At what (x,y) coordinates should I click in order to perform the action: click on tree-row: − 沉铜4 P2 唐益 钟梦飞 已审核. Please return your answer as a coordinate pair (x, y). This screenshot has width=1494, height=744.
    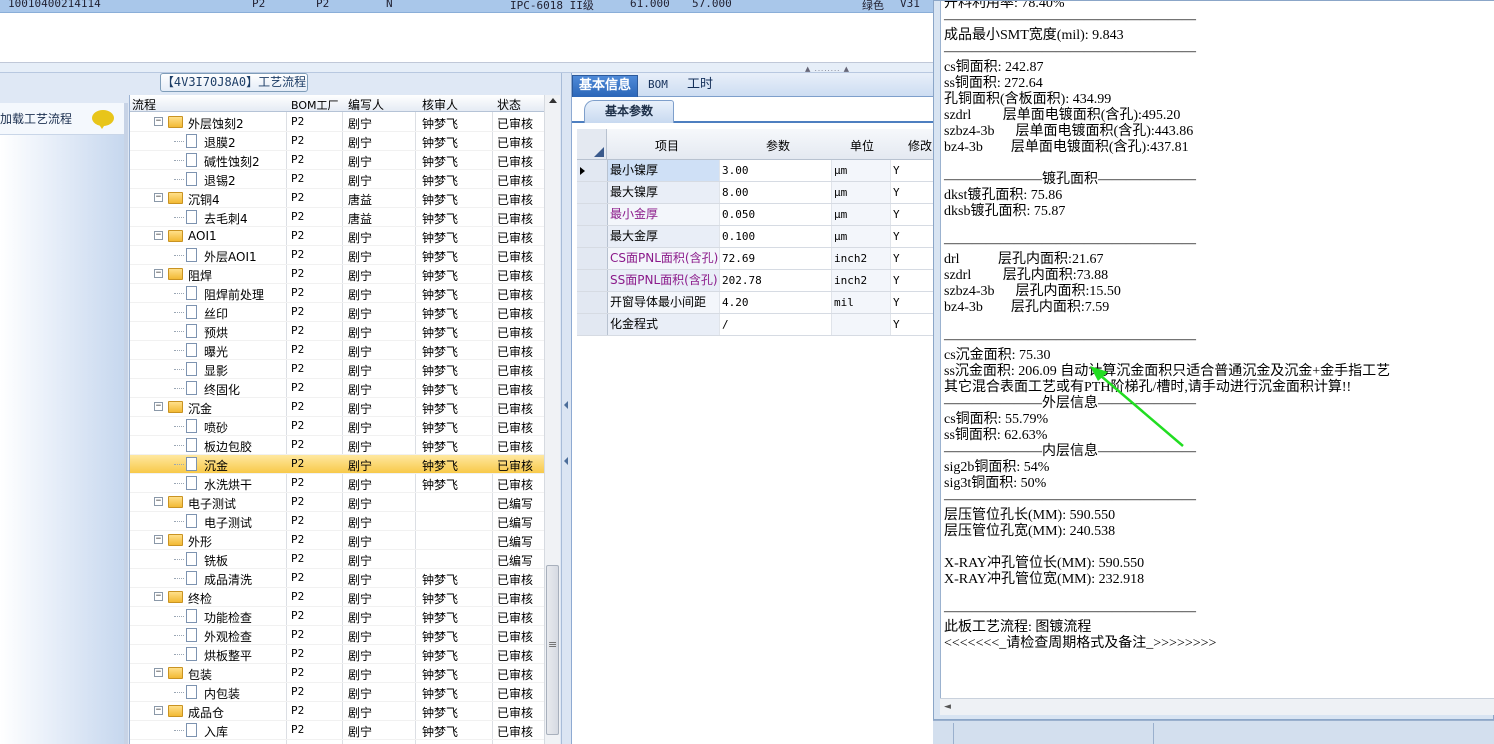
    Looking at the image, I should click on (337, 198).